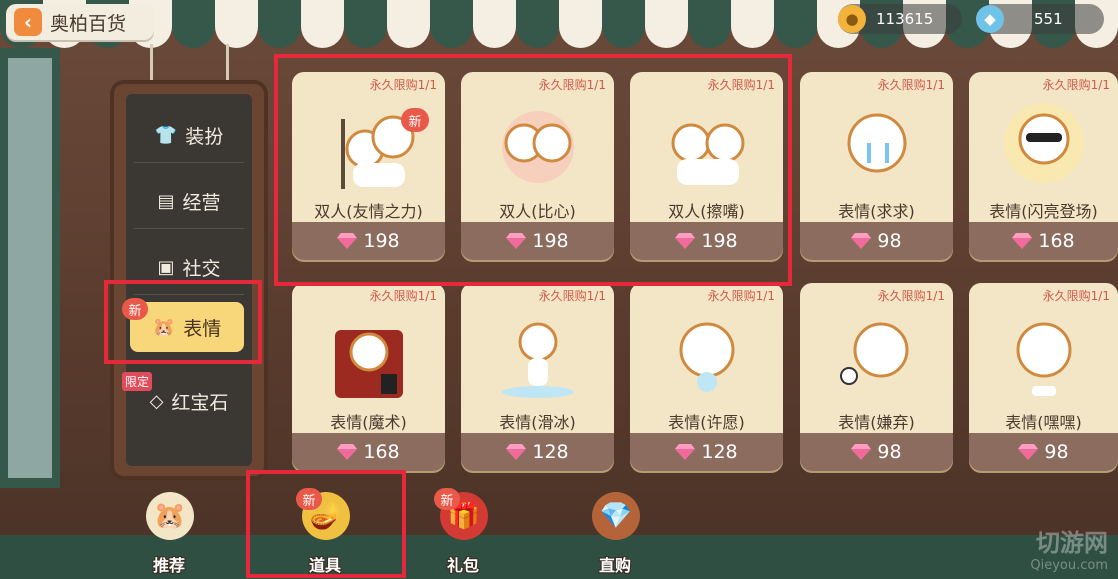 The width and height of the screenshot is (1118, 579). I want to click on item-name: 表情(嘿嘿), so click(1043, 422).